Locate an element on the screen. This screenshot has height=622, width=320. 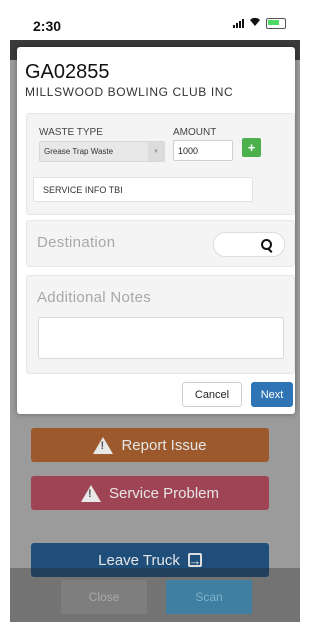
leave-truck-label: Leave Truck is located at coordinates (139, 560).